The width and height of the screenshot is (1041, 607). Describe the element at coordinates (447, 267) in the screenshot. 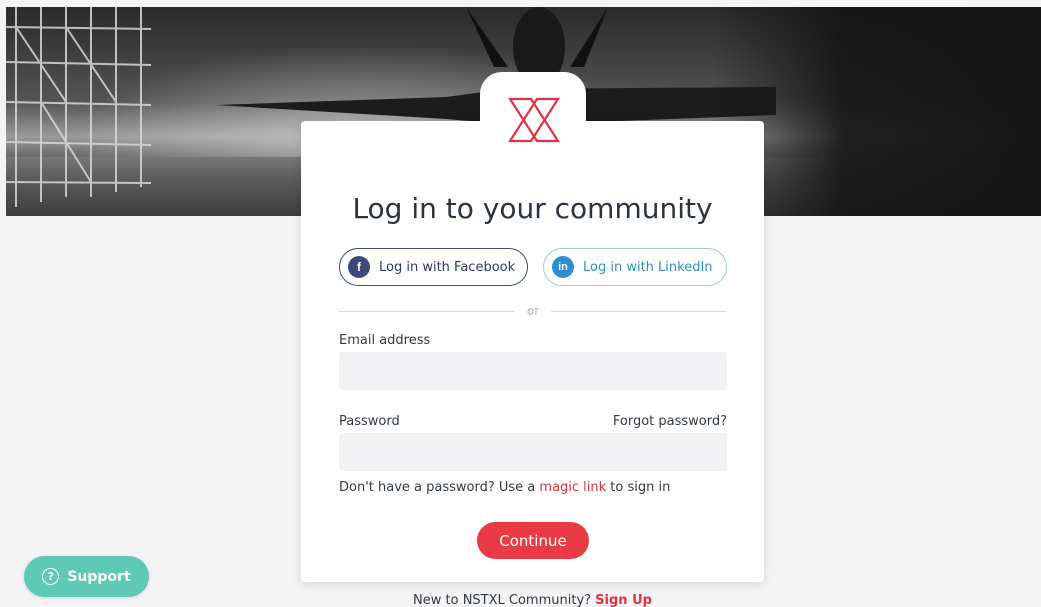

I see `facebook-login-label: Log in with Facebook` at that location.